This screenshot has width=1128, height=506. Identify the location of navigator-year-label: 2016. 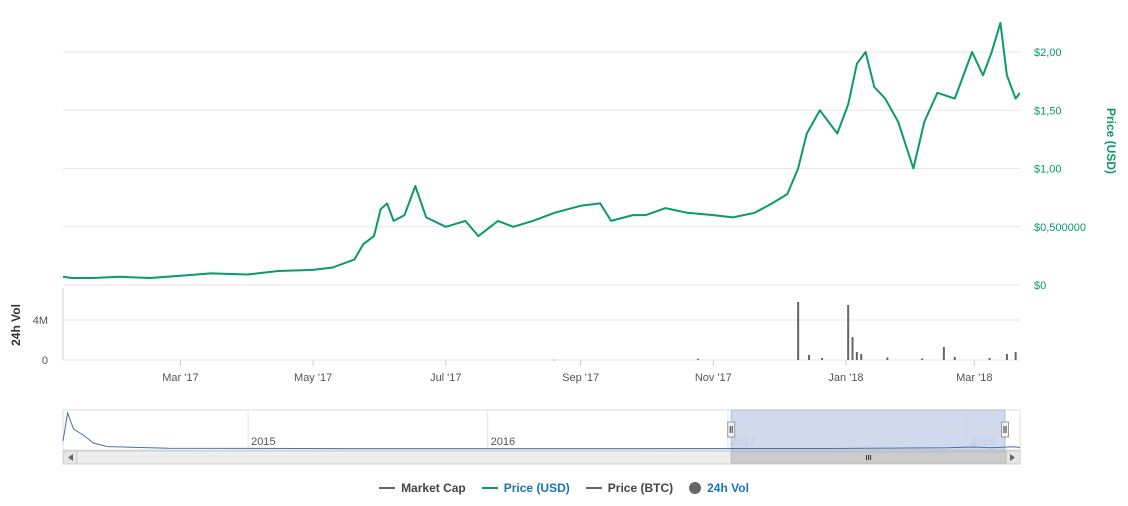
(503, 442).